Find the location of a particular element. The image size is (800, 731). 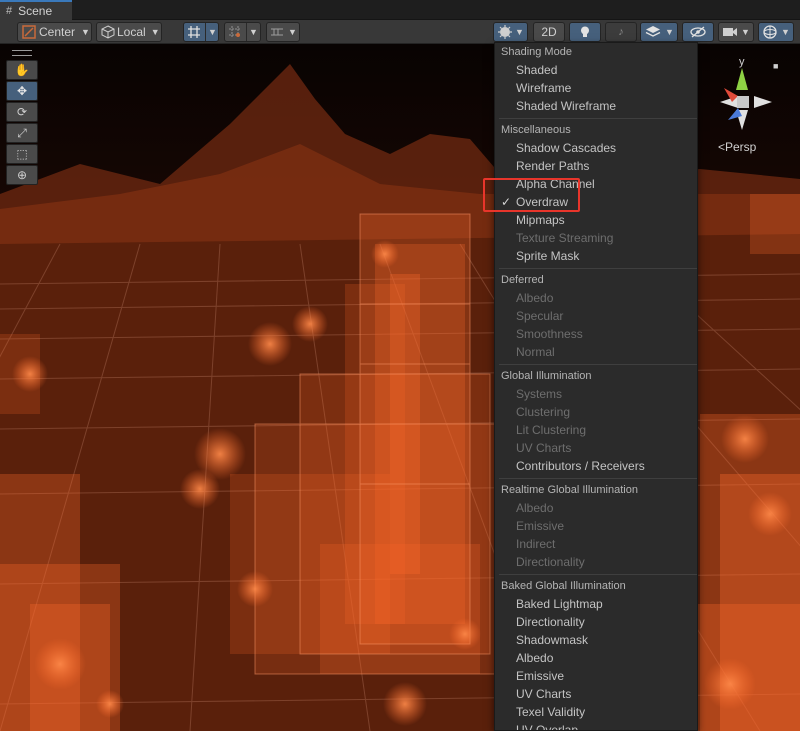

menu-section-header: Miscellaneous is located at coordinates (536, 130).